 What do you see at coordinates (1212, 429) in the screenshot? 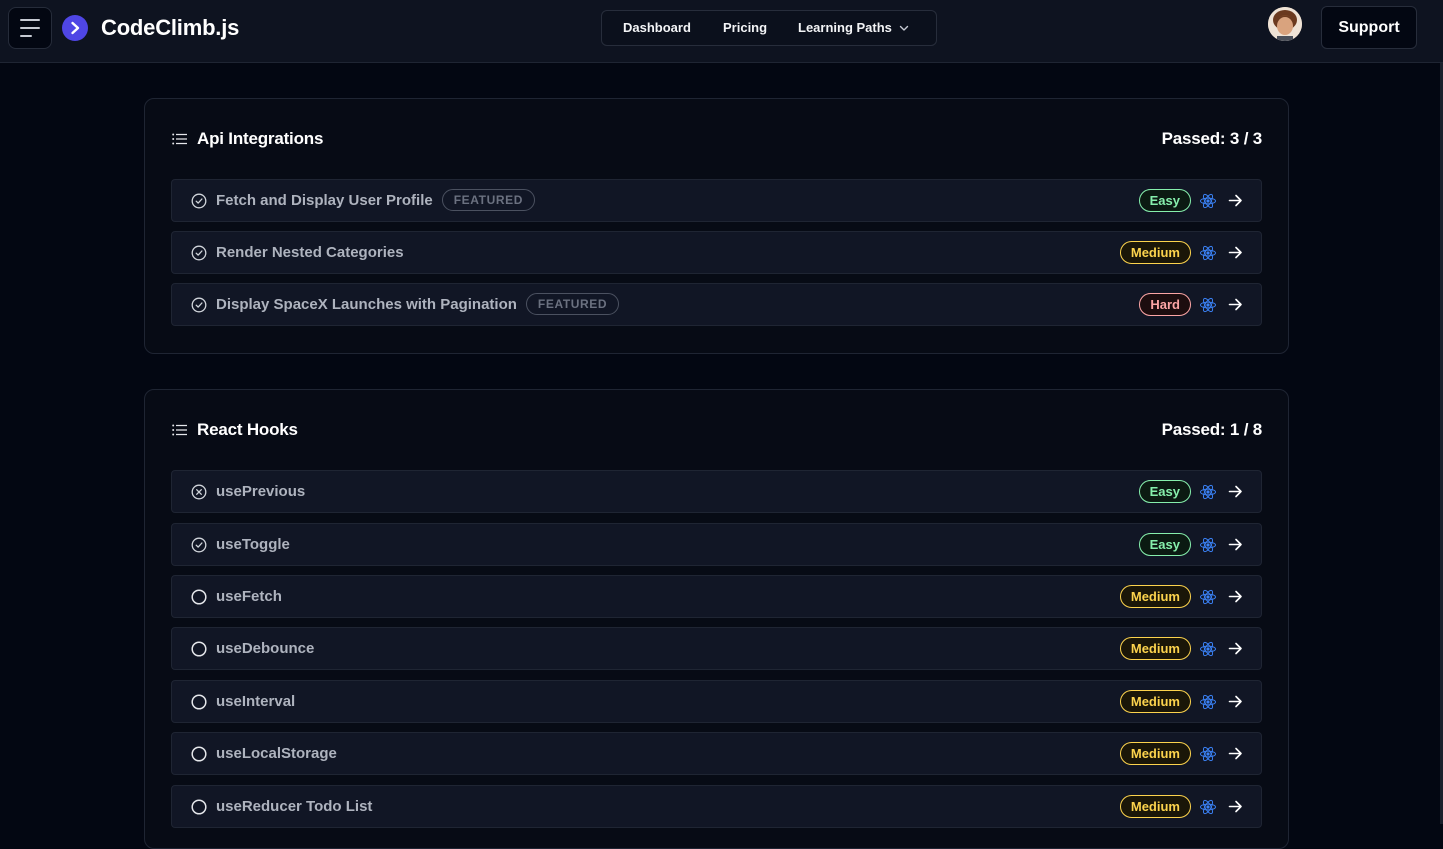
I see `passed-count: Passed: 1 / 8` at bounding box center [1212, 429].